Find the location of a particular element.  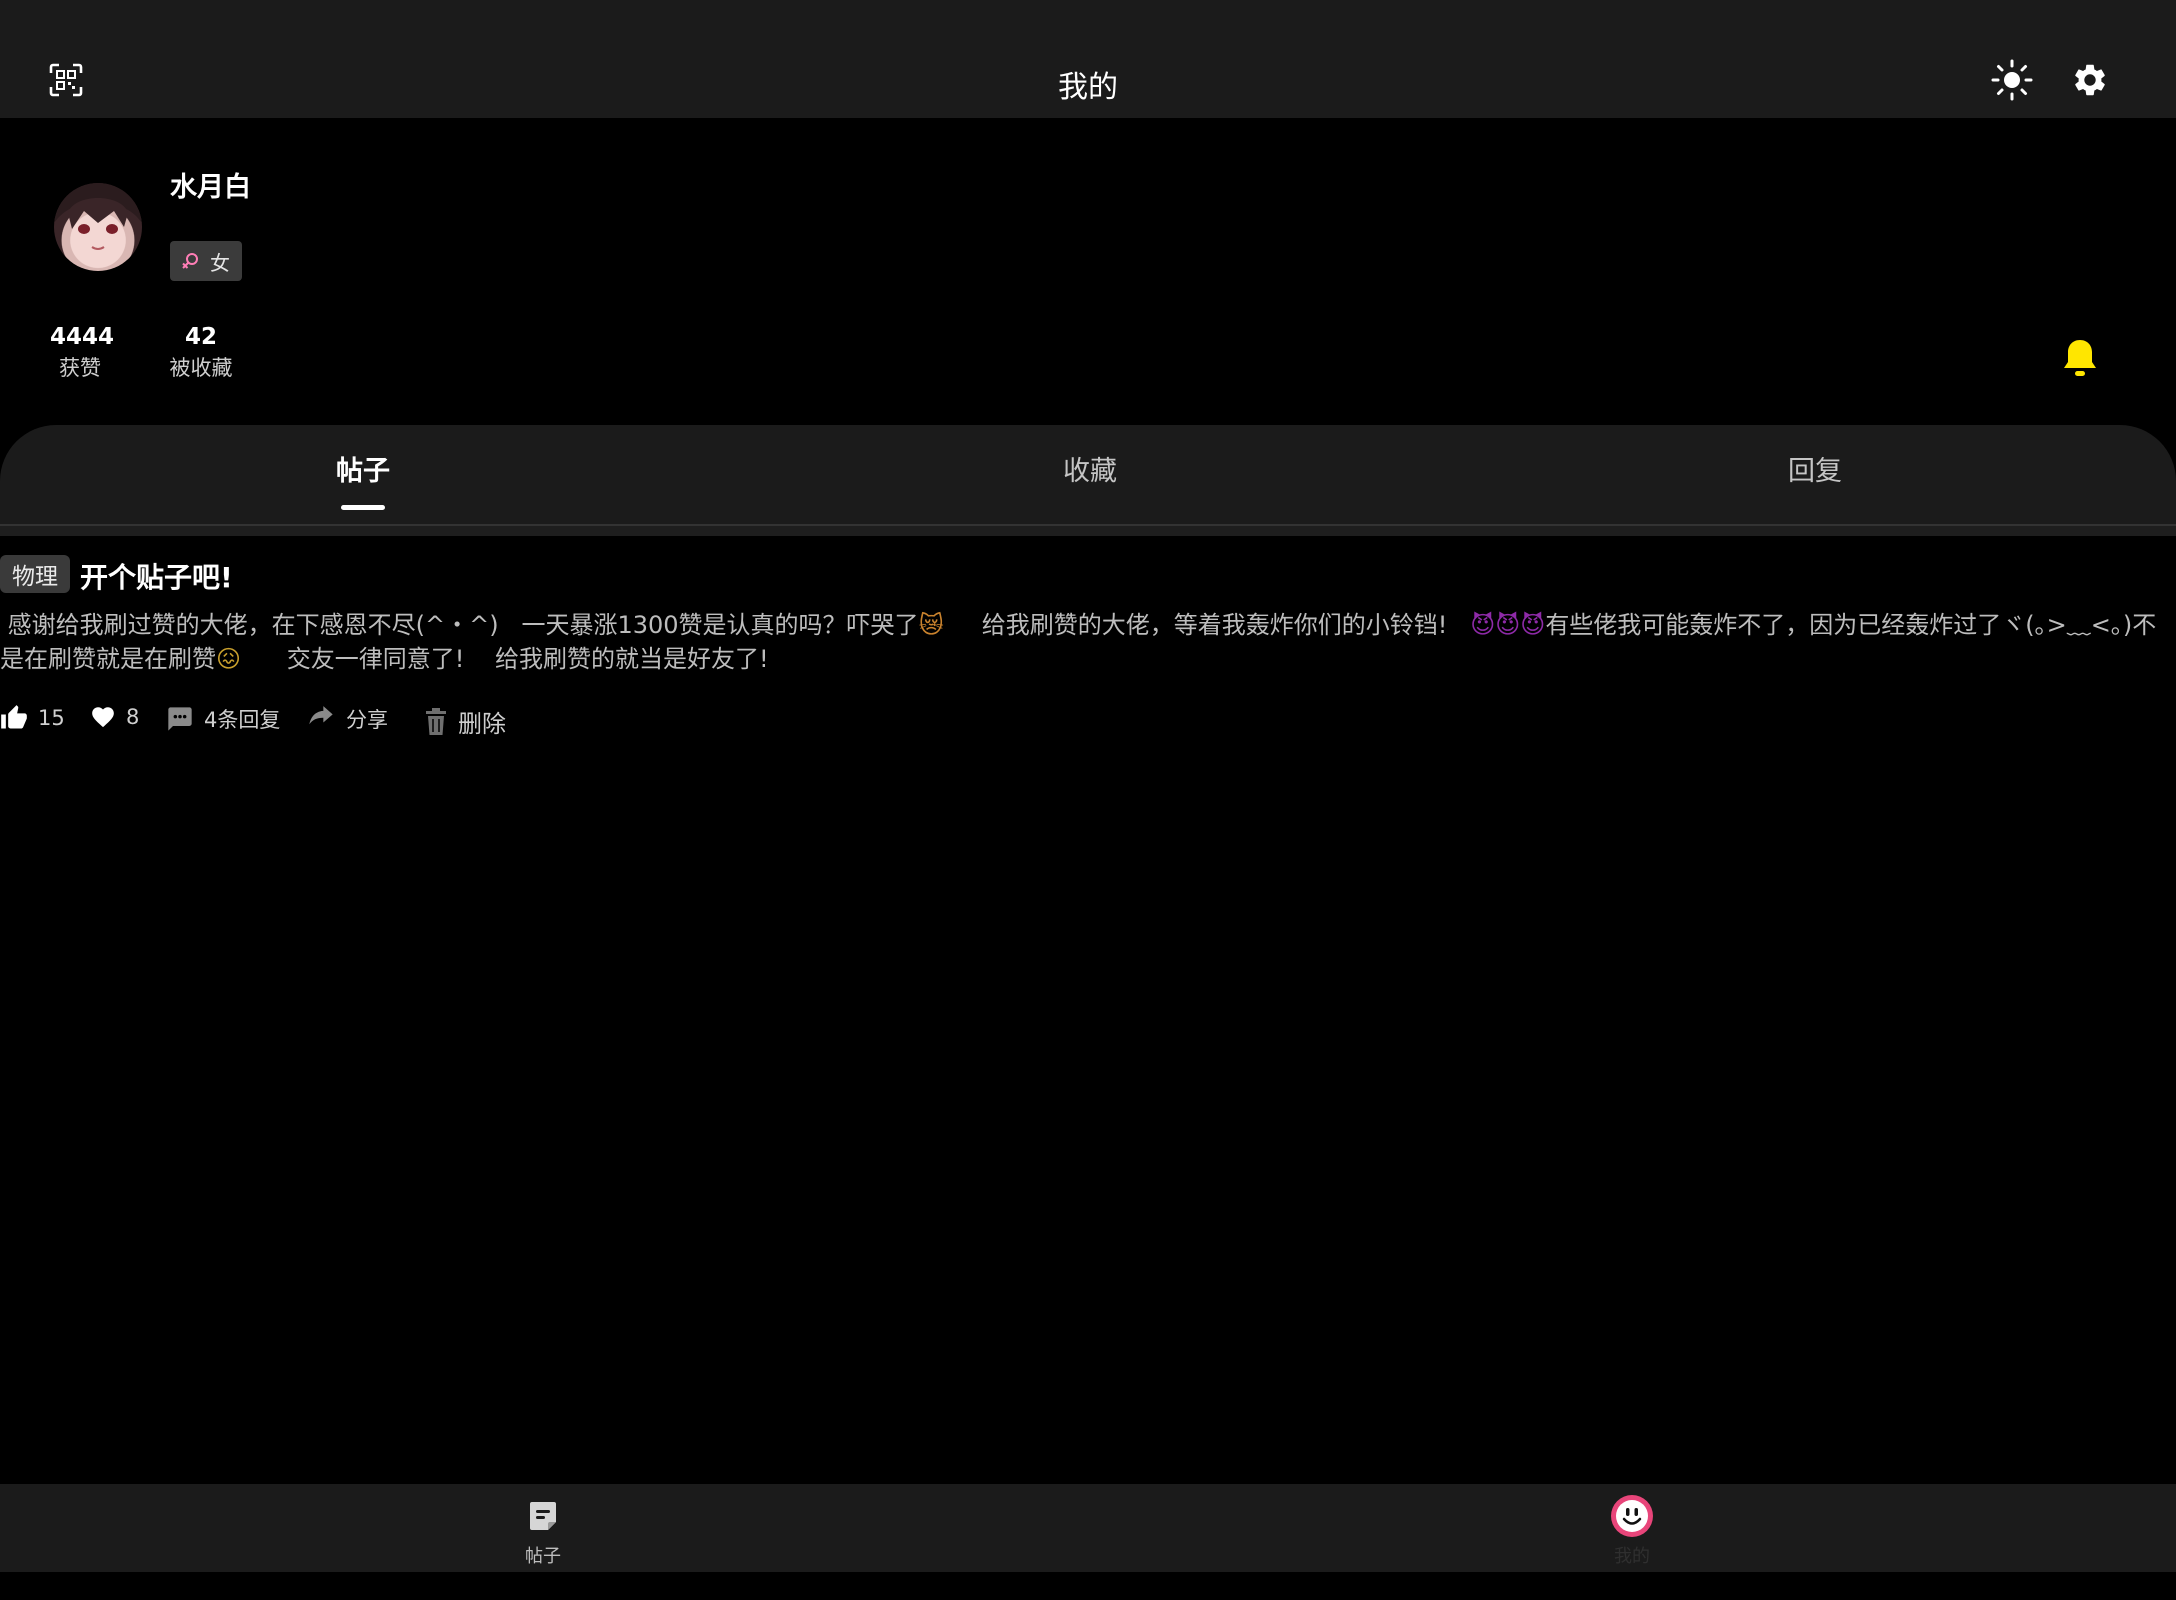

nav-posts-icon-wrap is located at coordinates (543, 1516).